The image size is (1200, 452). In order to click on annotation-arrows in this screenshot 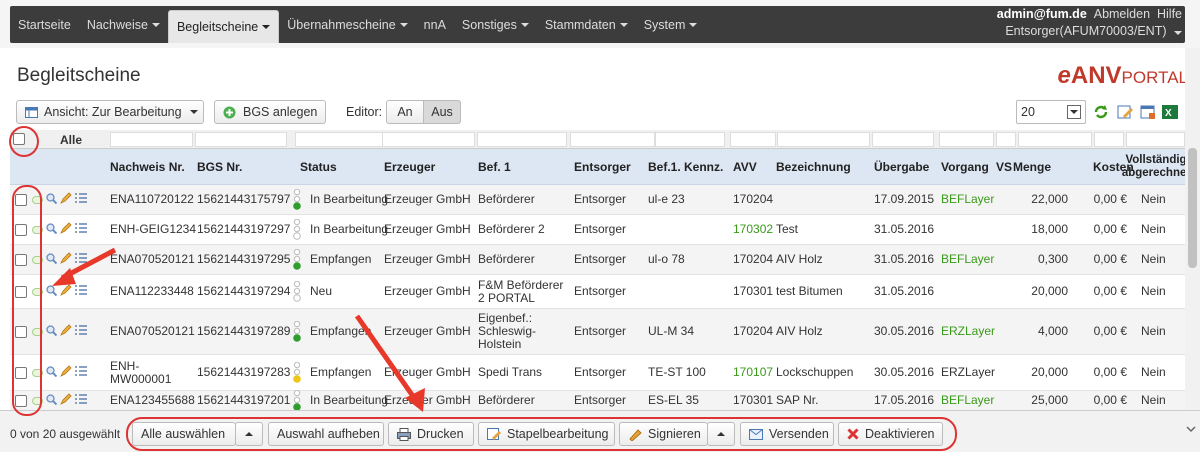, I will do `click(238, 329)`.